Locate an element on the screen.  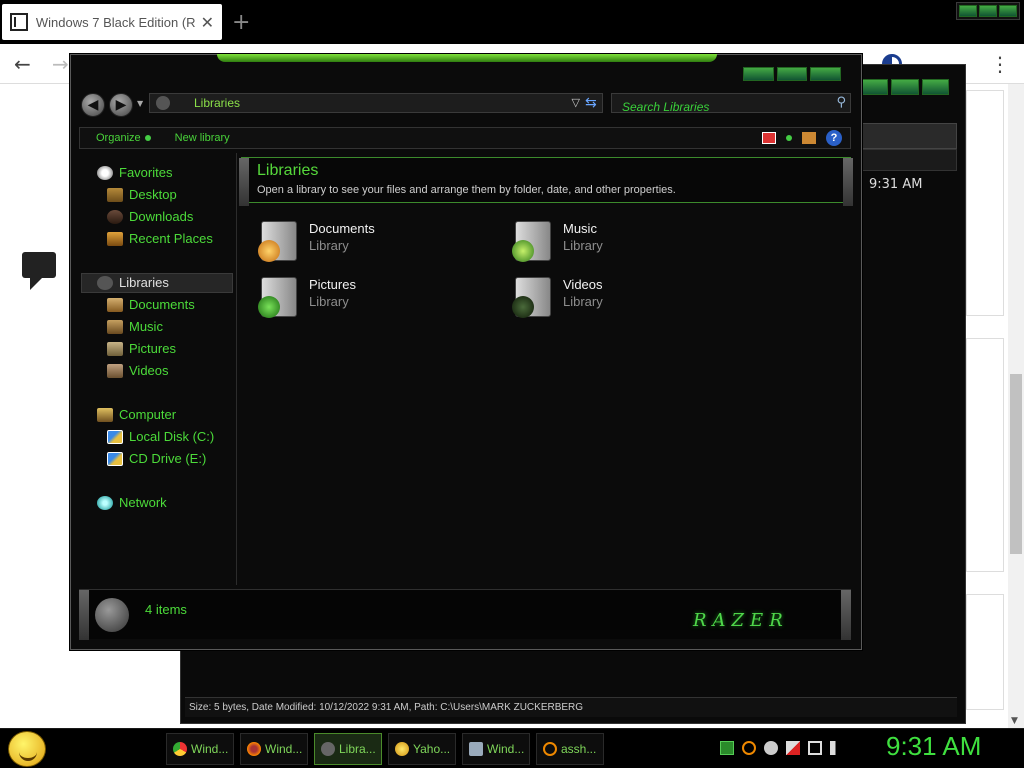
page-scrollbar: ▼ is located at coordinates (1016, 406).